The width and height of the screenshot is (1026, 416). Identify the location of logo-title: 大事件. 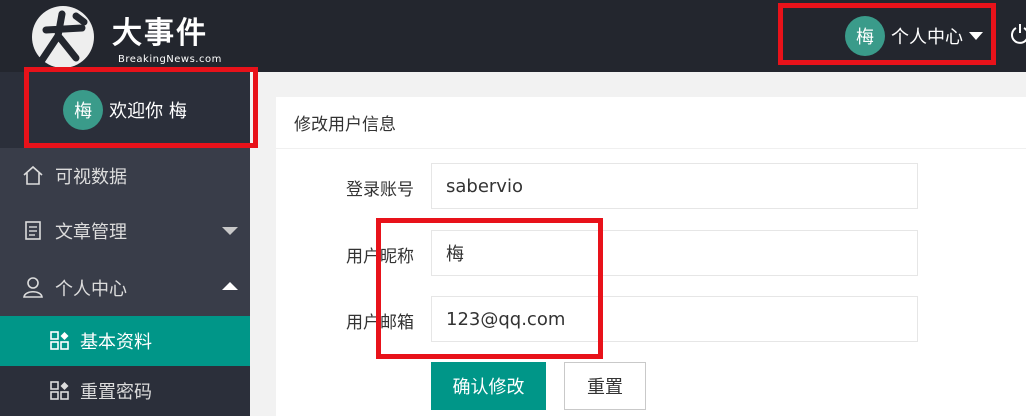
(160, 33).